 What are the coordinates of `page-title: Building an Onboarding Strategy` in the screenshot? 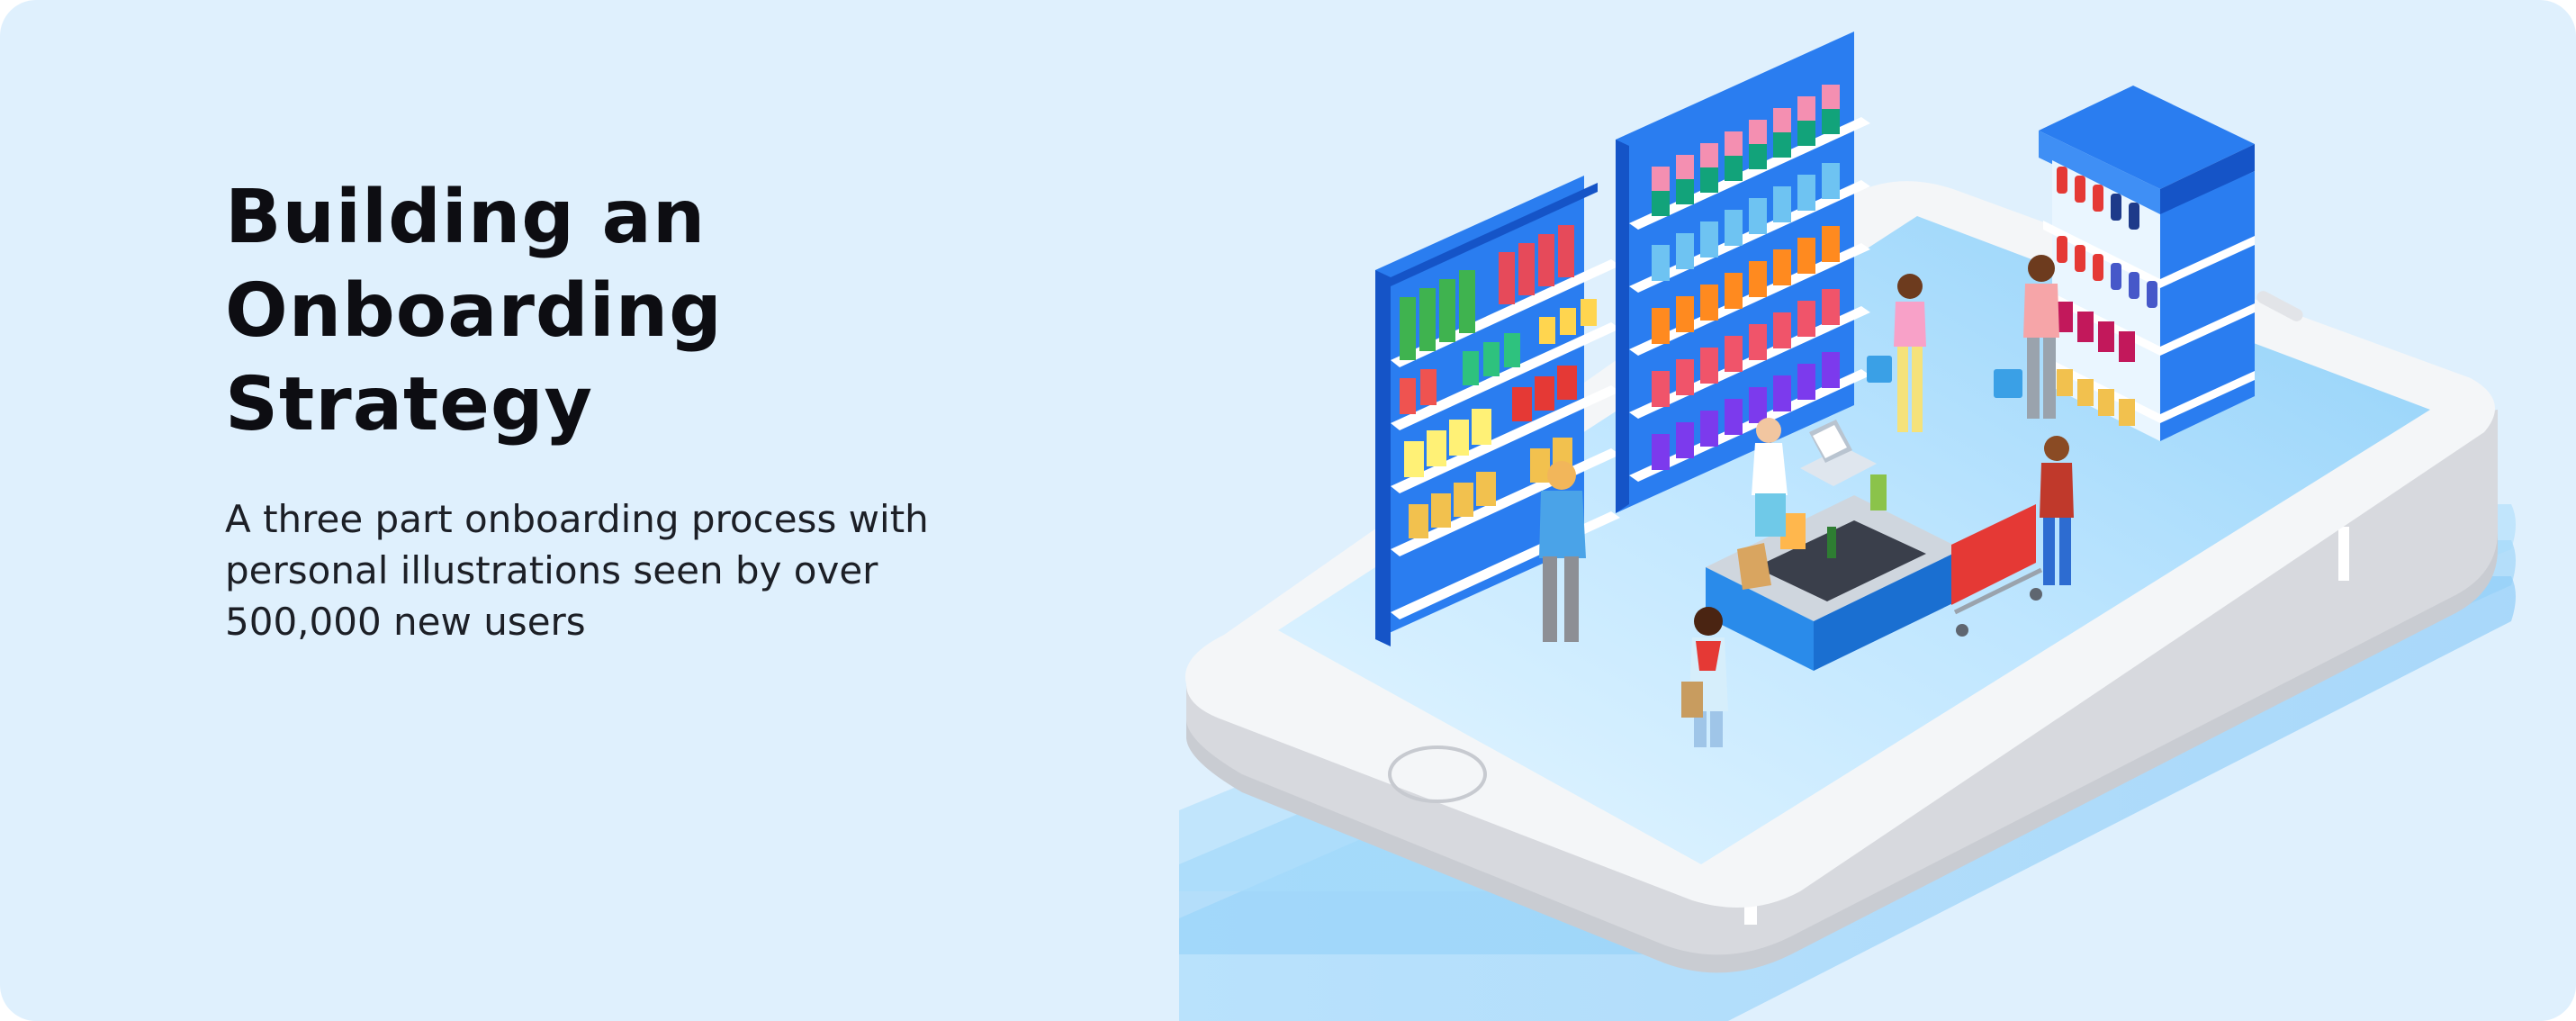 It's located at (630, 312).